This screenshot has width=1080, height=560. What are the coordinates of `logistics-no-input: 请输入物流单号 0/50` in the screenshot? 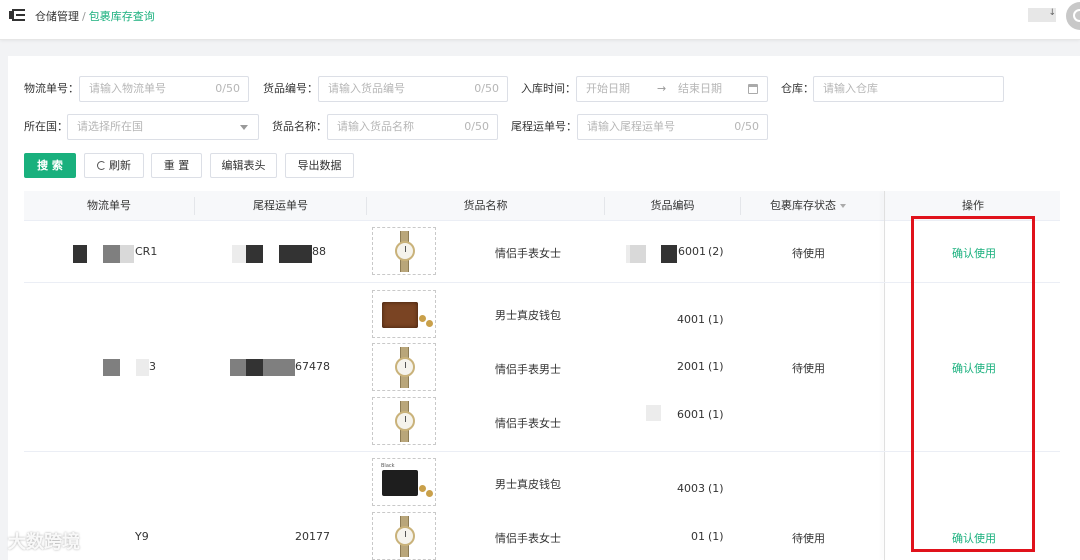 It's located at (164, 89).